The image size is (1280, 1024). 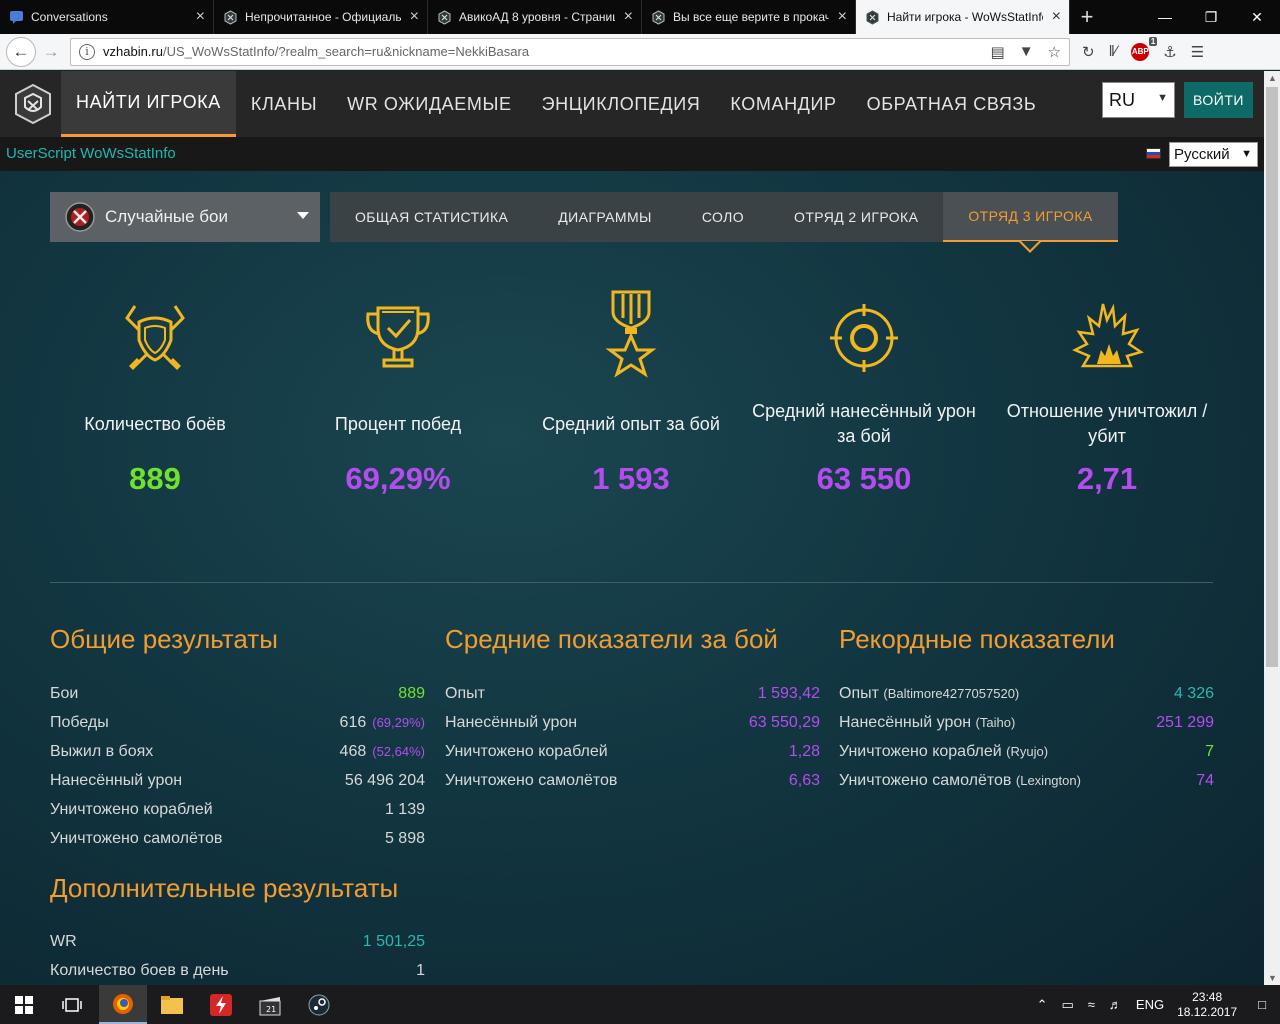 I want to click on adblock-icon: ABP 1, so click(x=1144, y=48).